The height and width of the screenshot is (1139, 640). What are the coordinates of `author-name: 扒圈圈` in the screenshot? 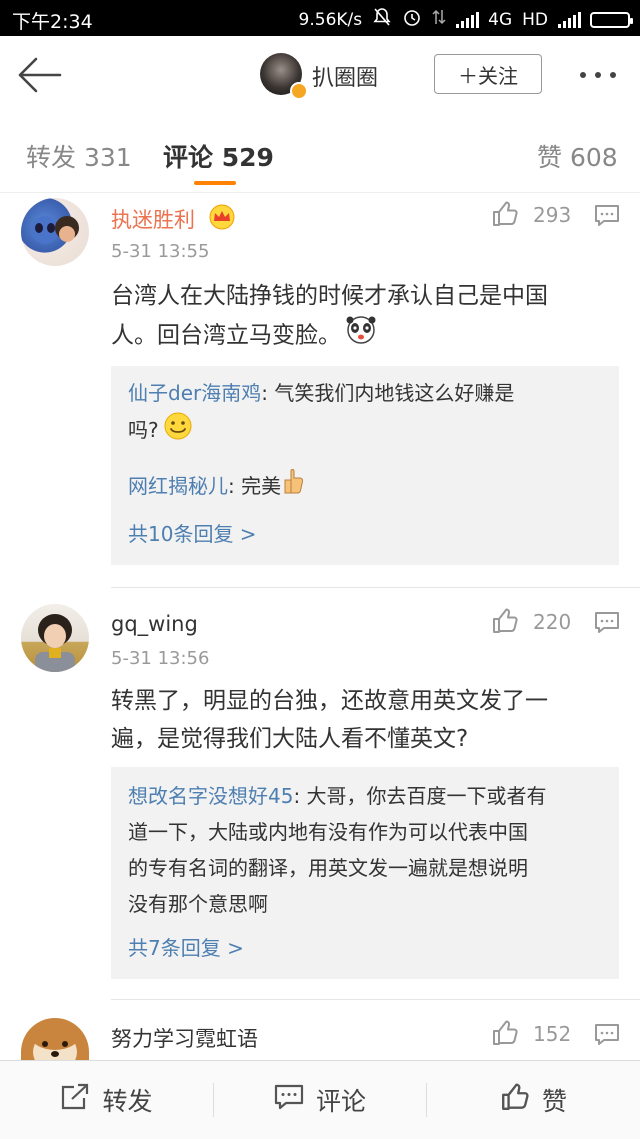 It's located at (345, 76).